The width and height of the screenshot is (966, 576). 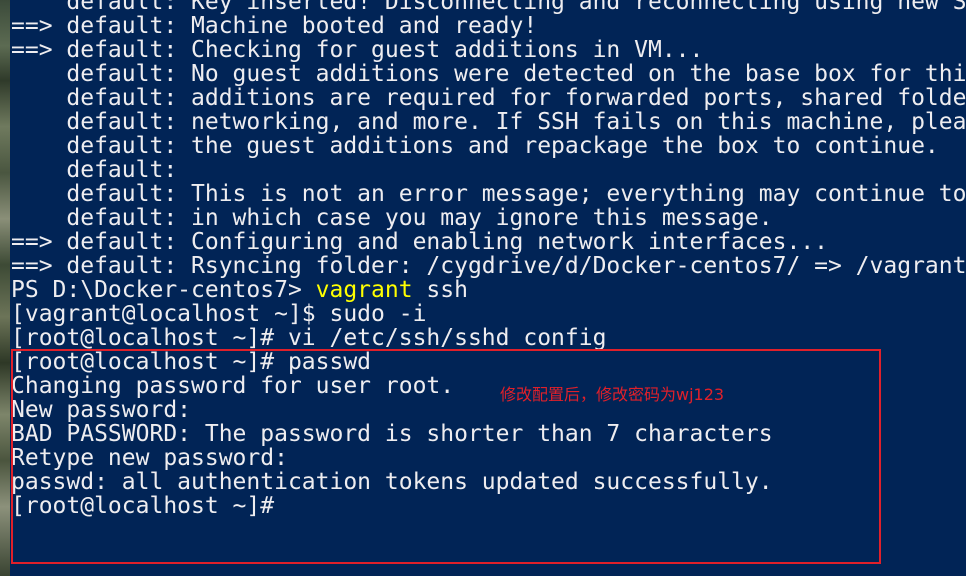 I want to click on ps-command: vagrant, so click(x=364, y=290).